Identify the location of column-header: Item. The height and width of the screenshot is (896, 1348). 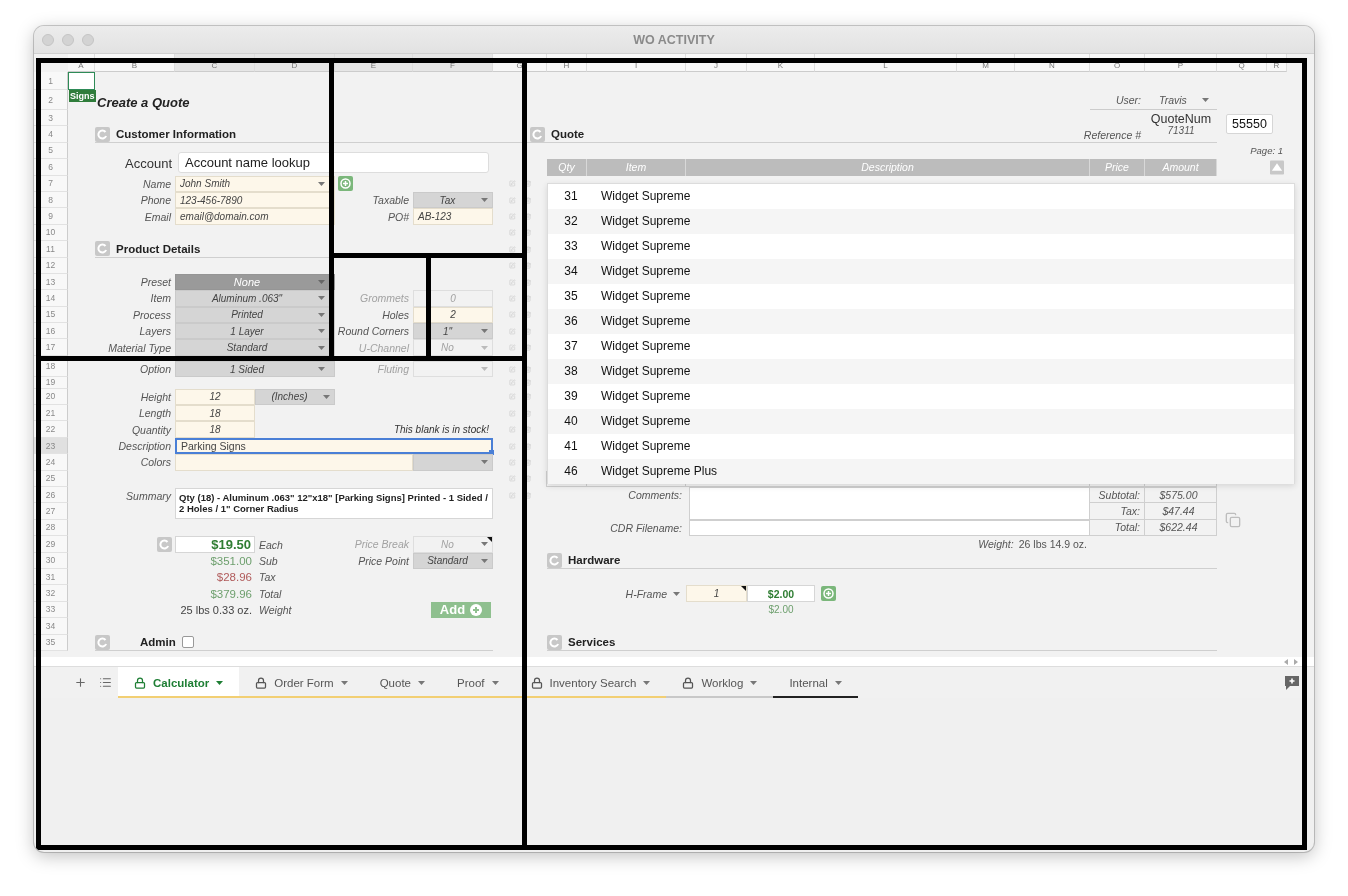
(636, 167).